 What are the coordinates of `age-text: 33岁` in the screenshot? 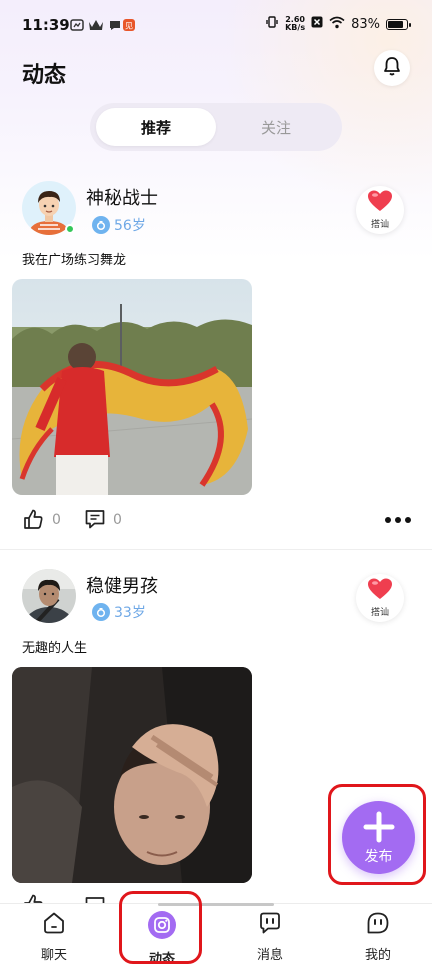 It's located at (130, 613).